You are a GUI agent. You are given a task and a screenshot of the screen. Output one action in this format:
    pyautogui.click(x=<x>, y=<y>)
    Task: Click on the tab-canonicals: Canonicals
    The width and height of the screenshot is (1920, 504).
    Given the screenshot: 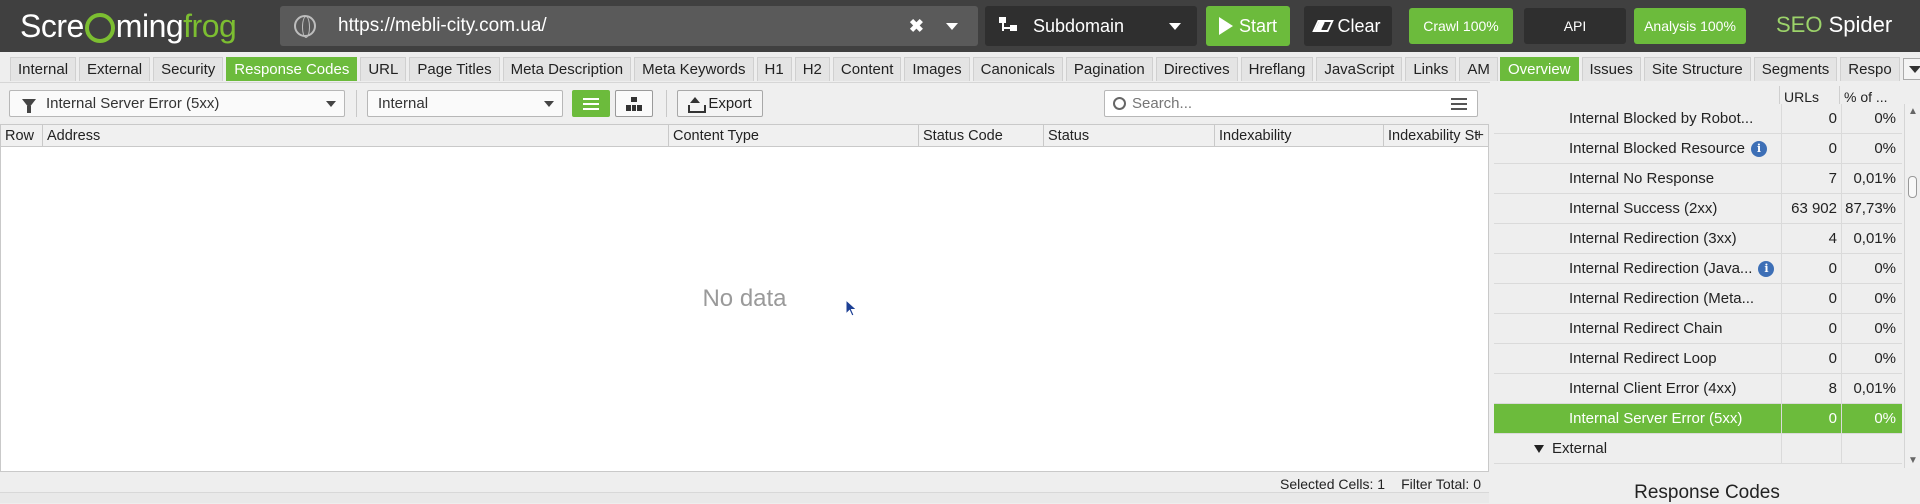 What is the action you would take?
    pyautogui.click(x=1017, y=69)
    